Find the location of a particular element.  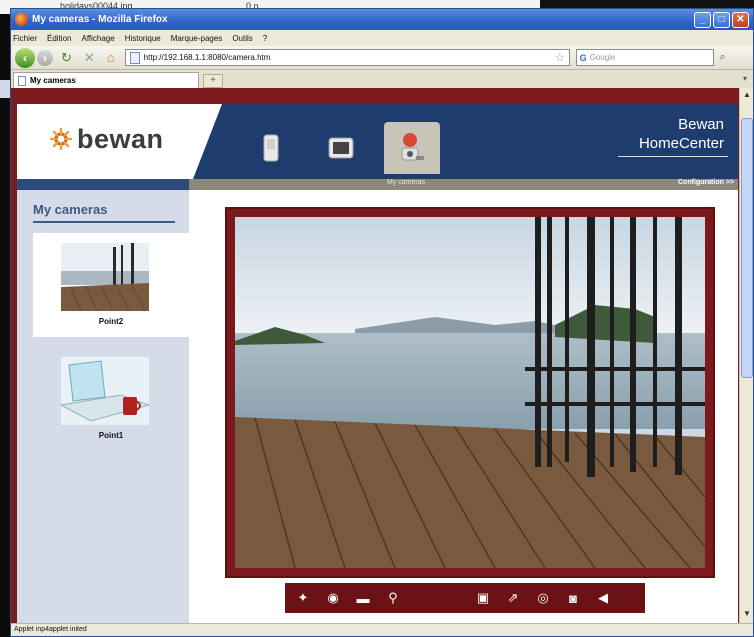

url-text: http://192.168.1.1:8080/camera.htm is located at coordinates (207, 57).